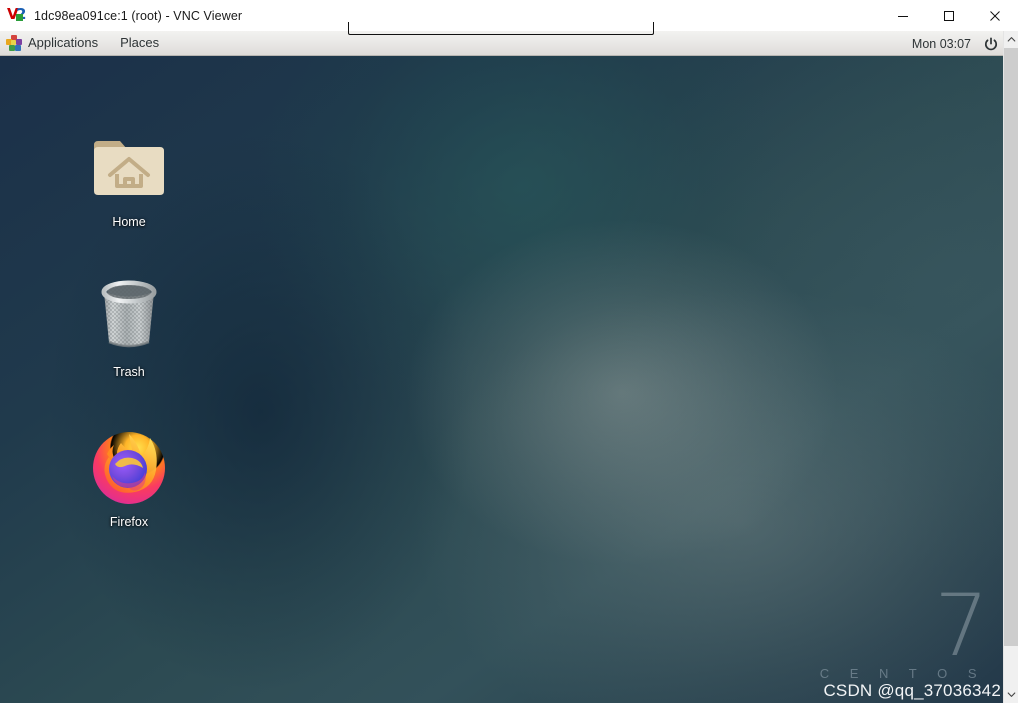  Describe the element at coordinates (18, 16) in the screenshot. I see `vnc-logo-icon: V 2` at that location.